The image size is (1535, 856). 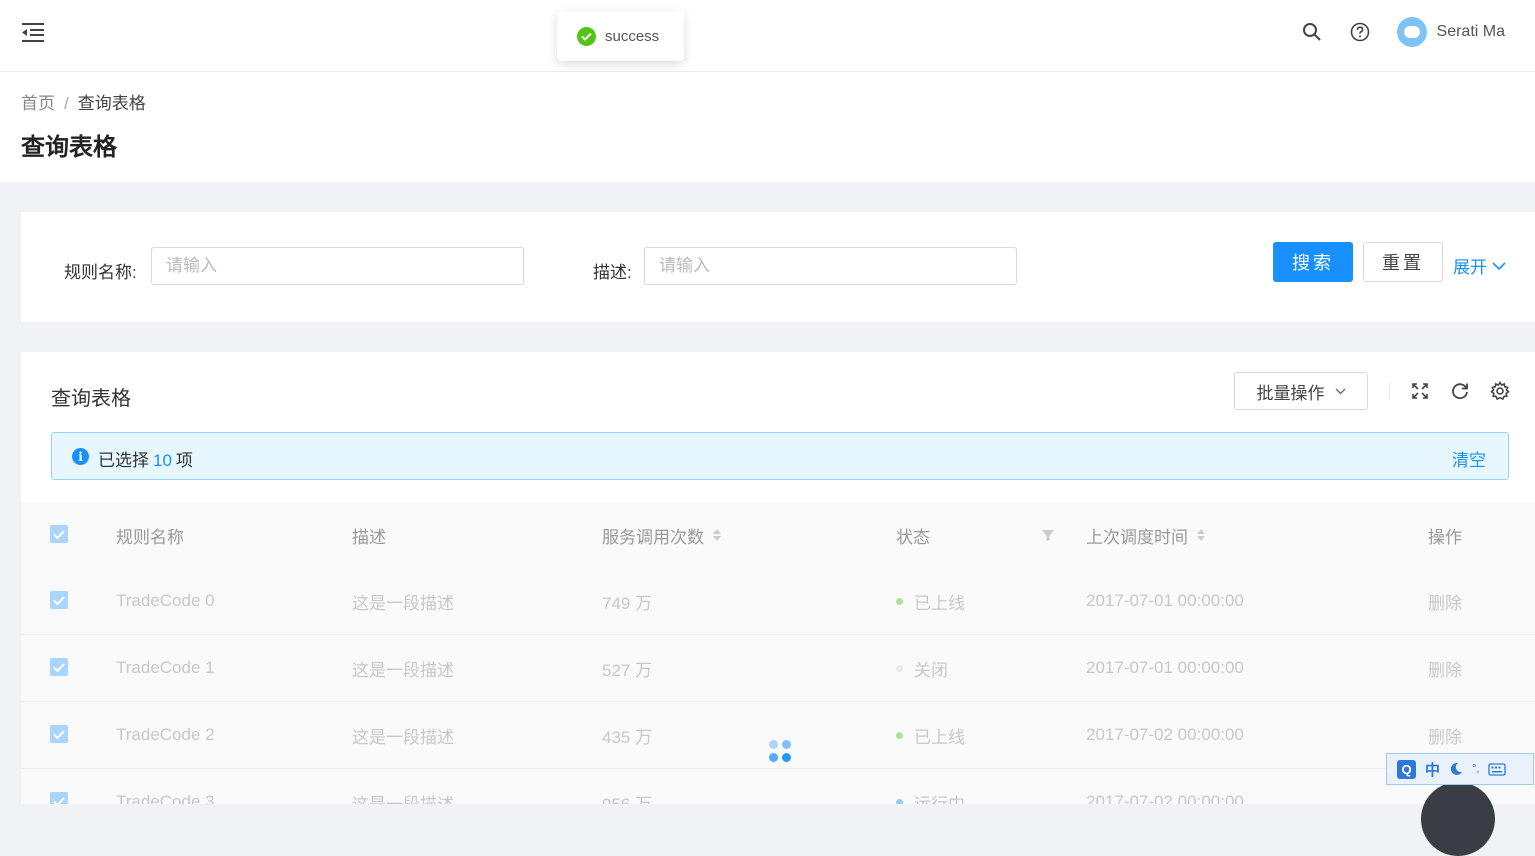 I want to click on moon-icon, so click(x=1456, y=769).